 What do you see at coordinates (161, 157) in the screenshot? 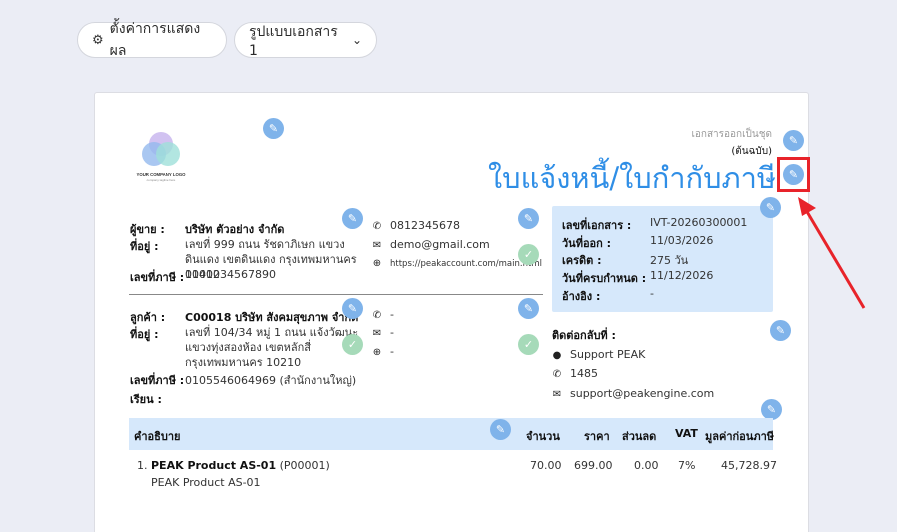
I see `company-logo: YOUR COMPANY LOGO company tagline here` at bounding box center [161, 157].